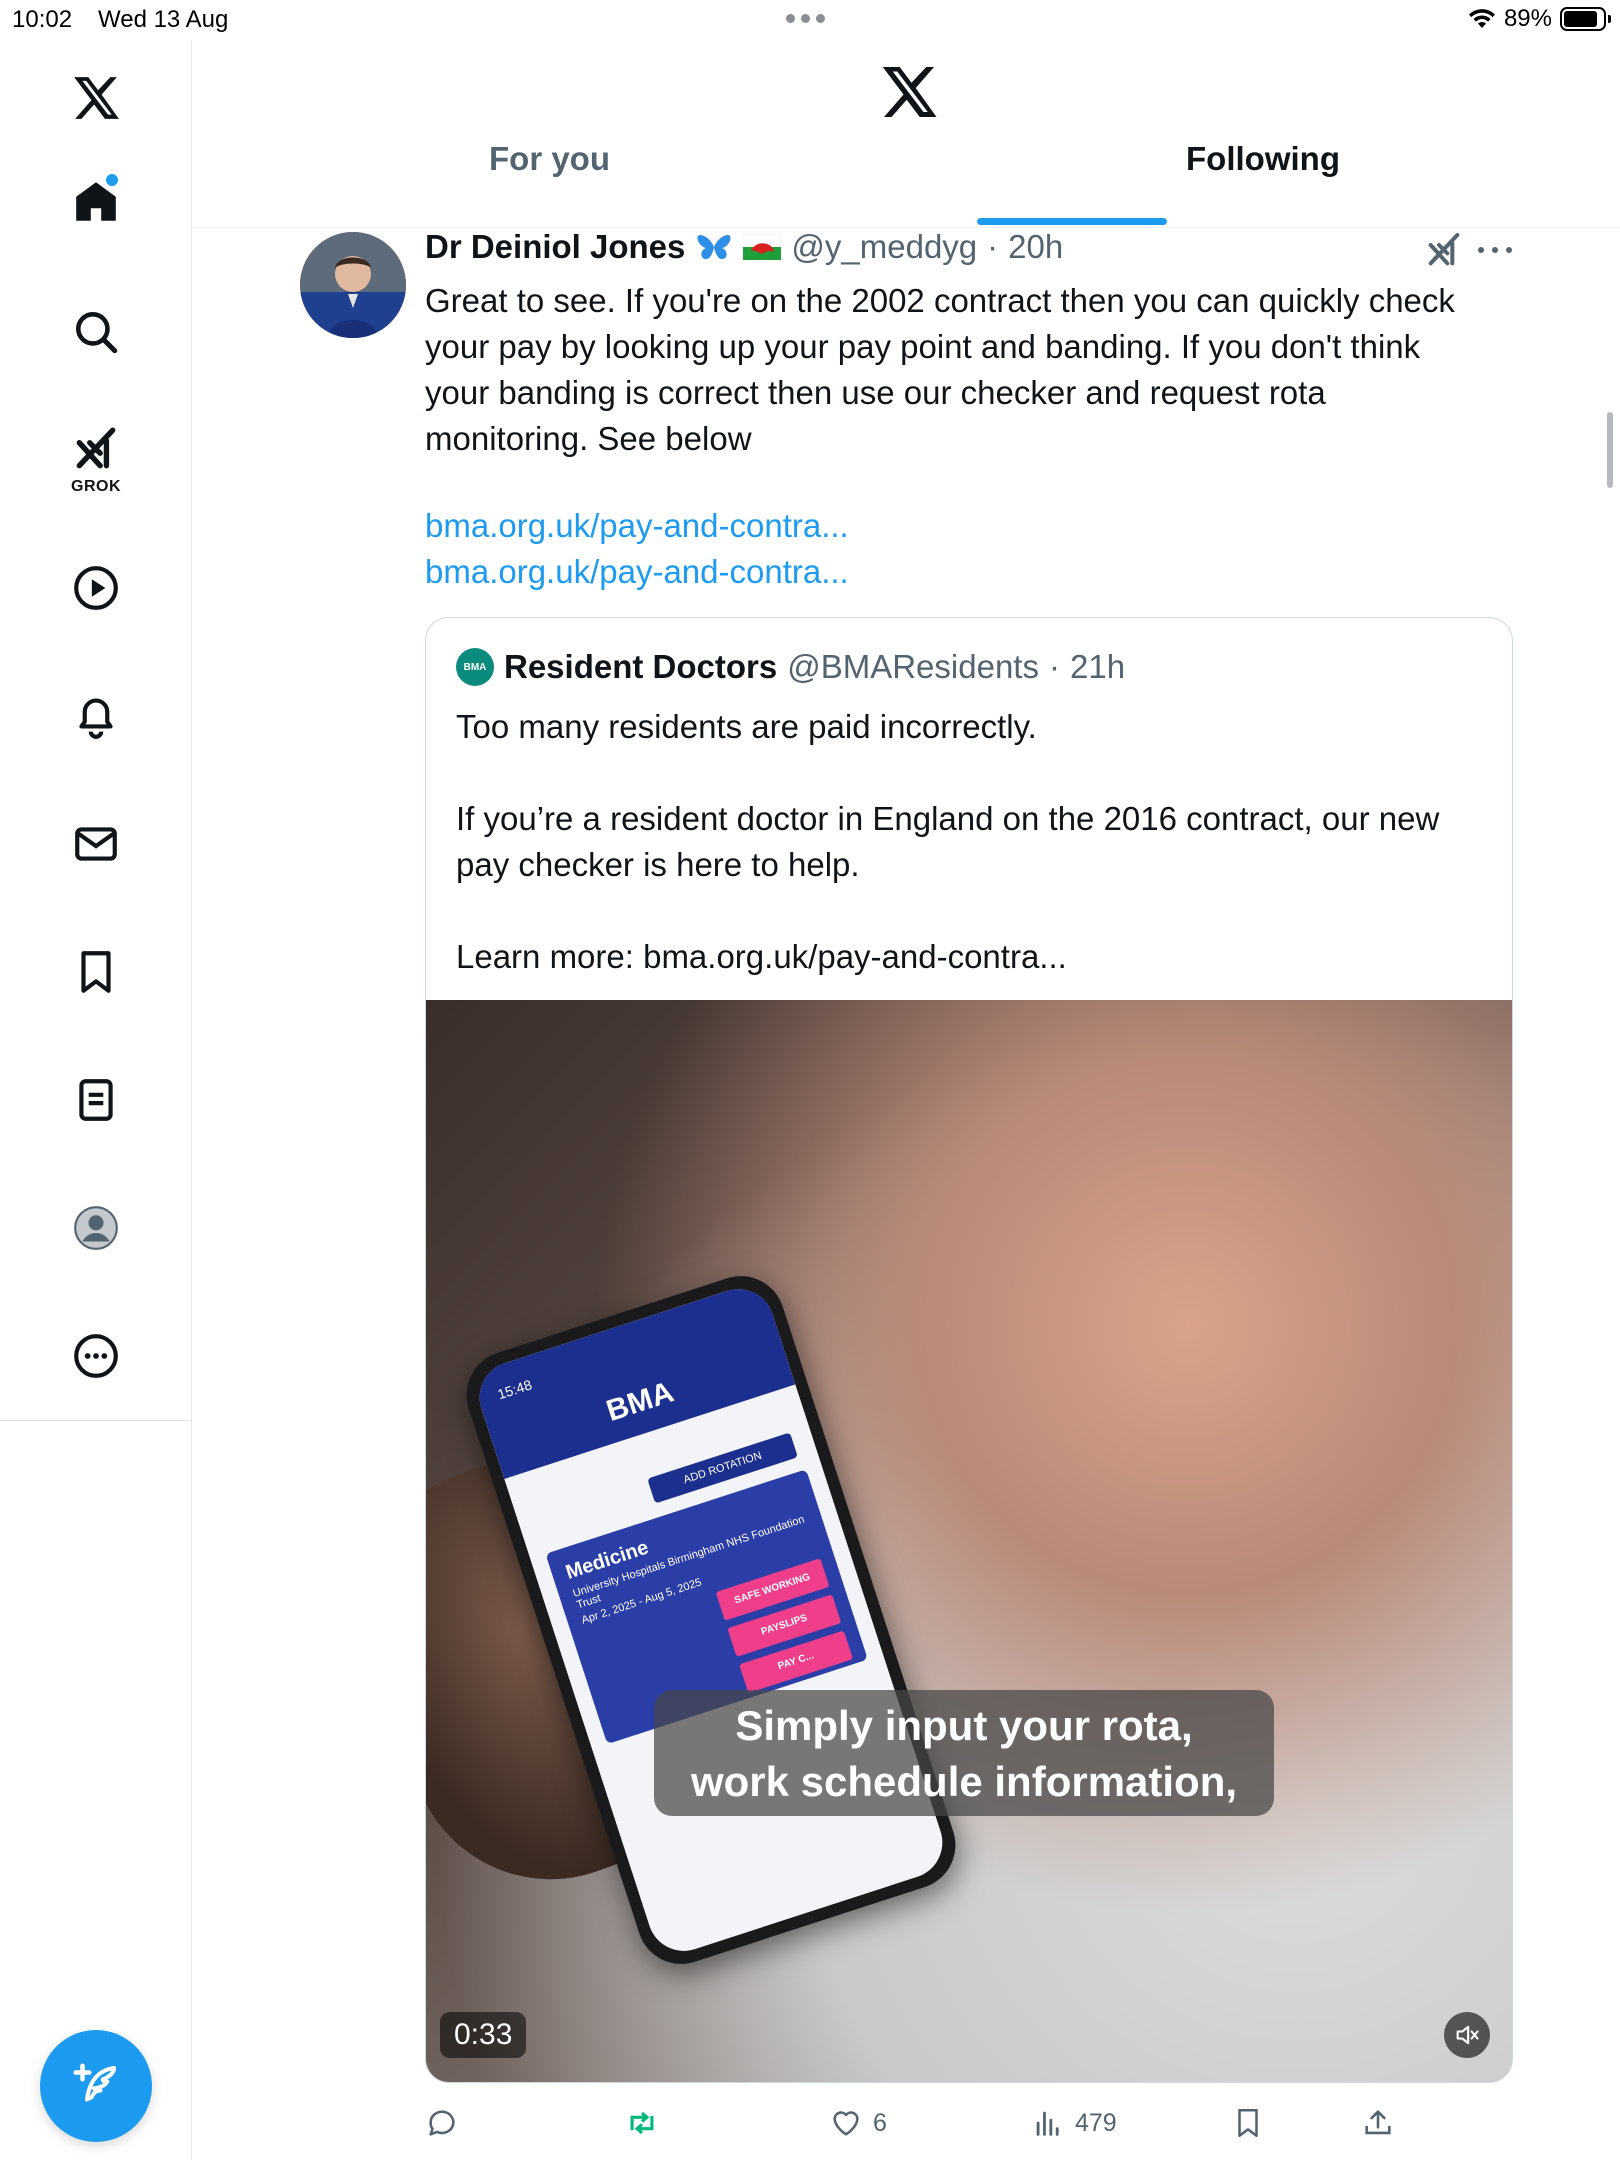  I want to click on like-count: 6, so click(880, 2122).